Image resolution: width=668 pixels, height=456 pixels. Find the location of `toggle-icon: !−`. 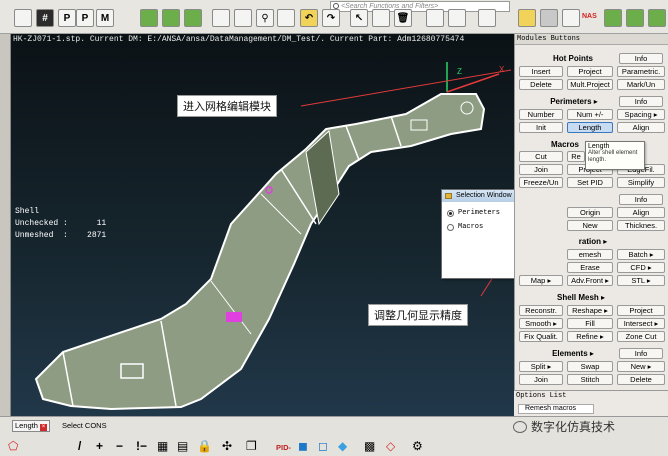

toggle-icon: !− is located at coordinates (141, 446).